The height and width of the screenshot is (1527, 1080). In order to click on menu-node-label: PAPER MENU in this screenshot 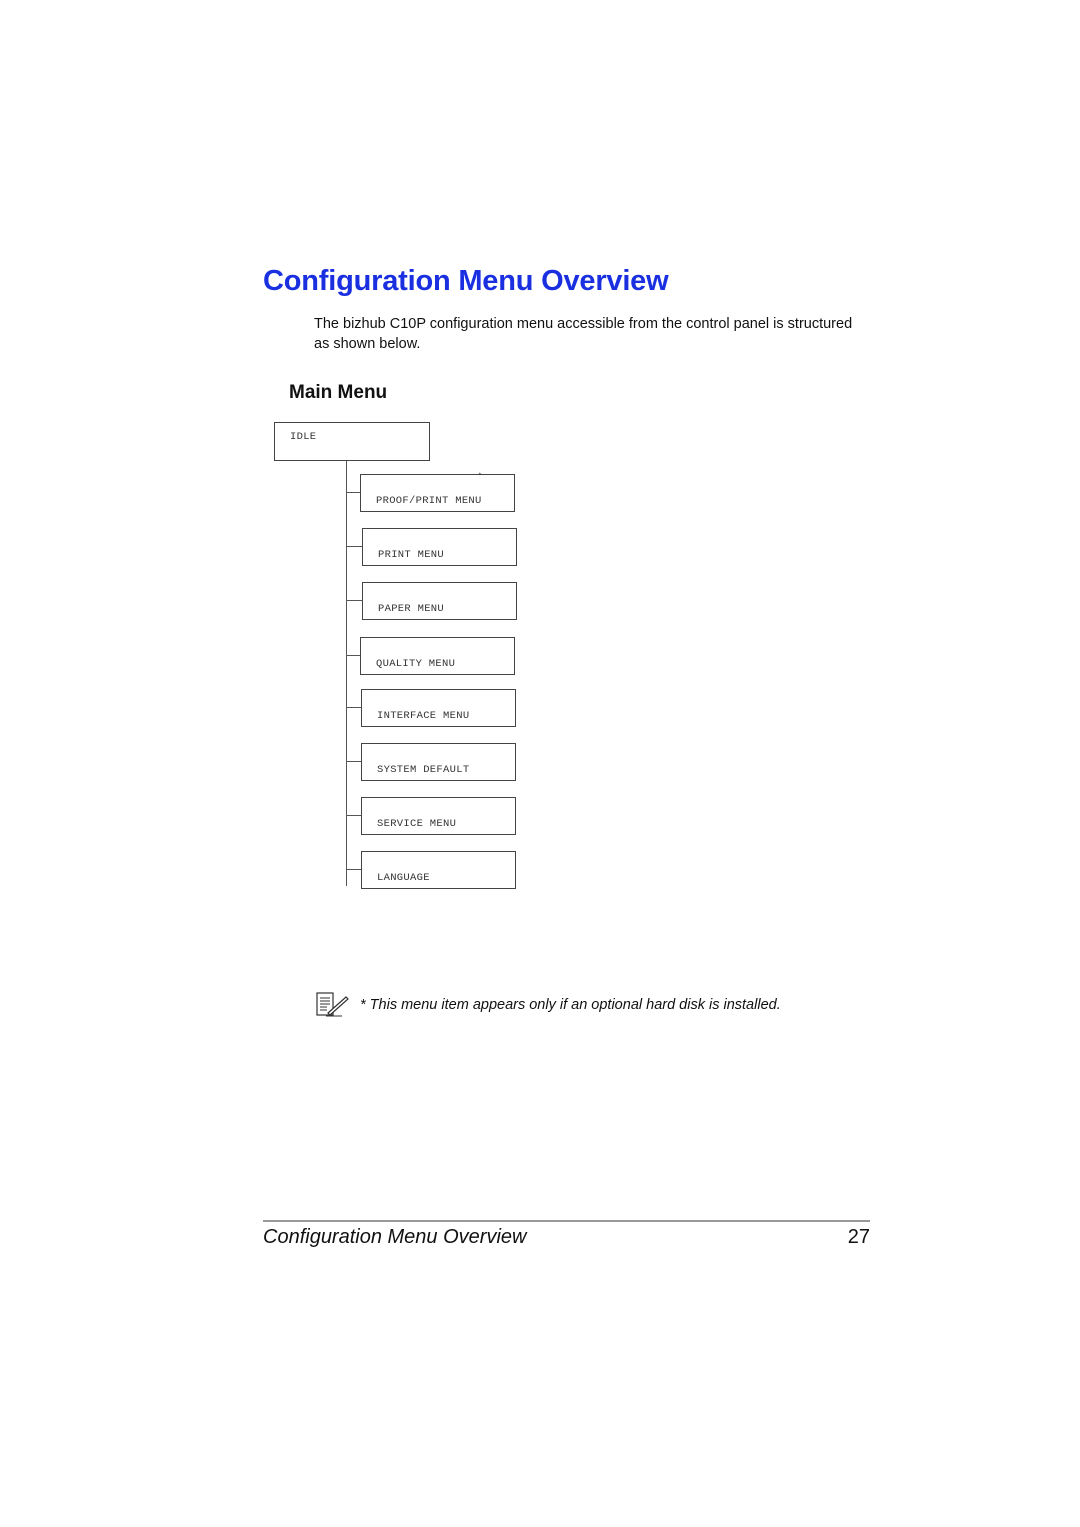, I will do `click(411, 609)`.